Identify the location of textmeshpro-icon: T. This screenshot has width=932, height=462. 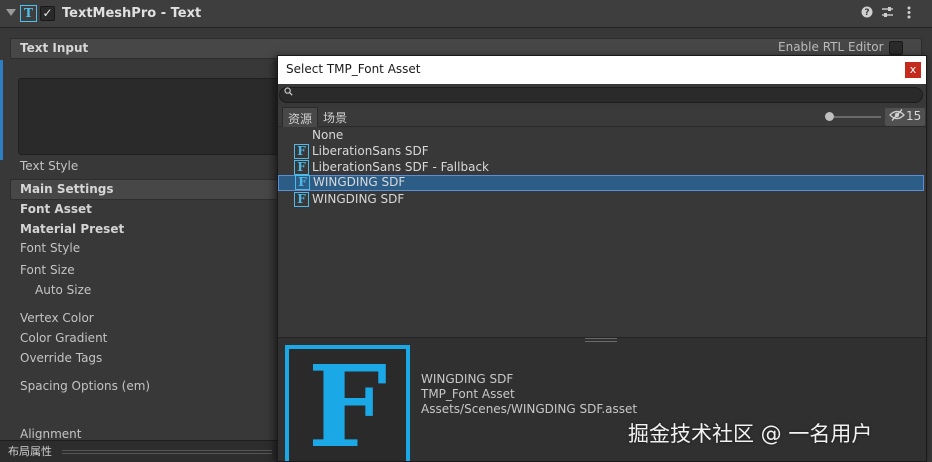
(28, 13).